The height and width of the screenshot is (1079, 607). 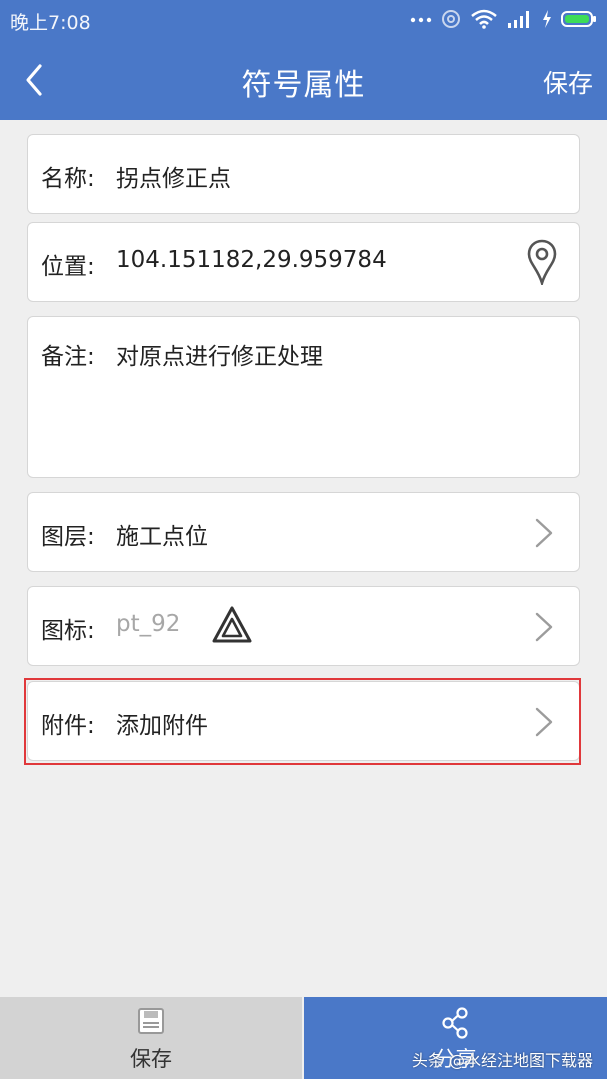 I want to click on charging-icon, so click(x=547, y=19).